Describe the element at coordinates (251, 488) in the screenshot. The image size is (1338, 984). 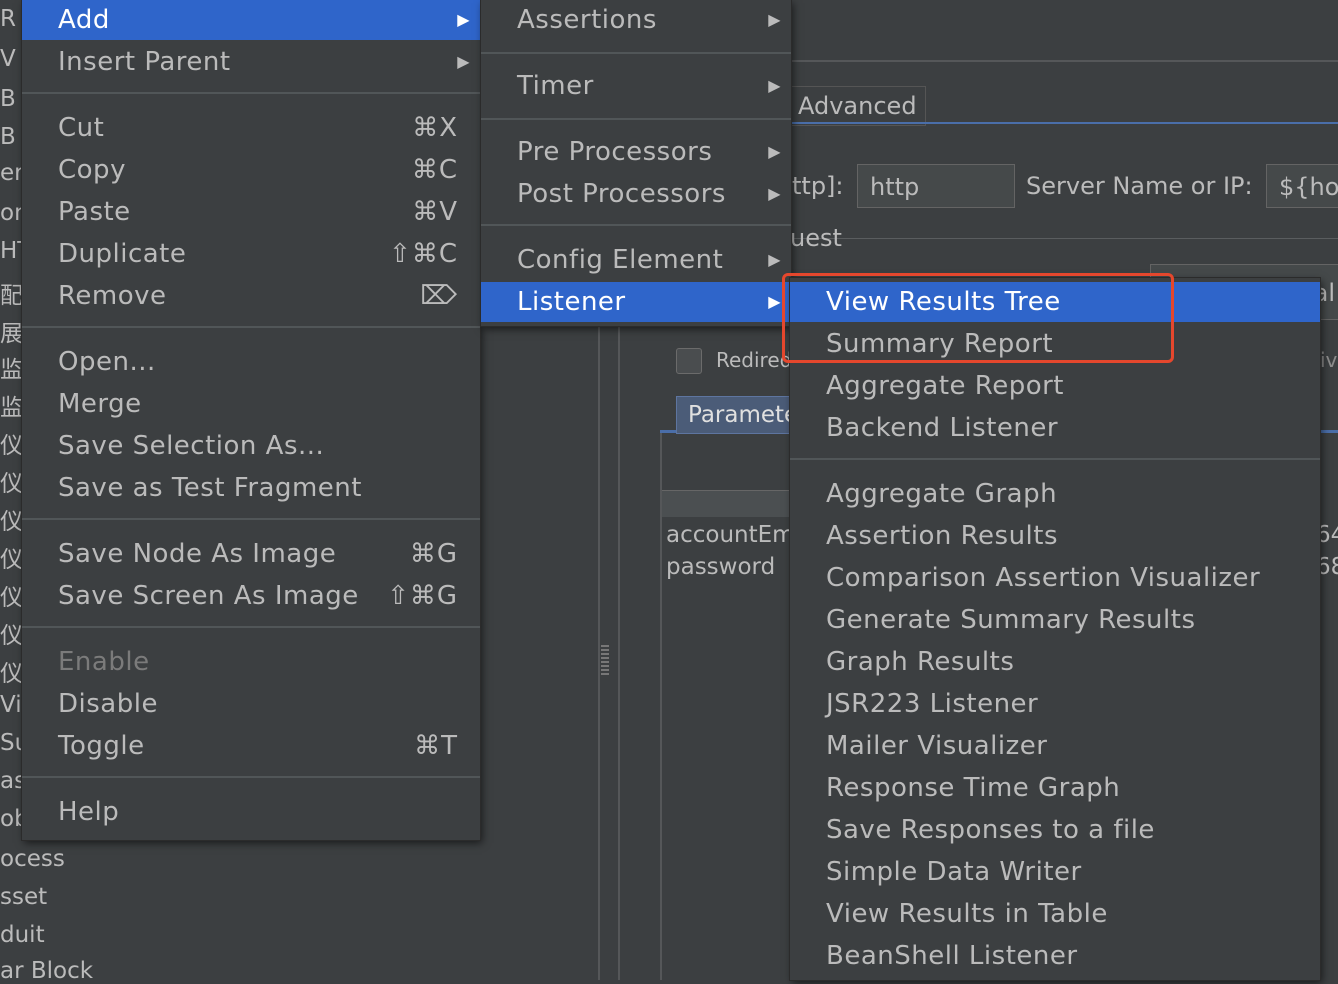
I see `menu-item-save-as-test-fragment: Save as Test Fragment` at that location.